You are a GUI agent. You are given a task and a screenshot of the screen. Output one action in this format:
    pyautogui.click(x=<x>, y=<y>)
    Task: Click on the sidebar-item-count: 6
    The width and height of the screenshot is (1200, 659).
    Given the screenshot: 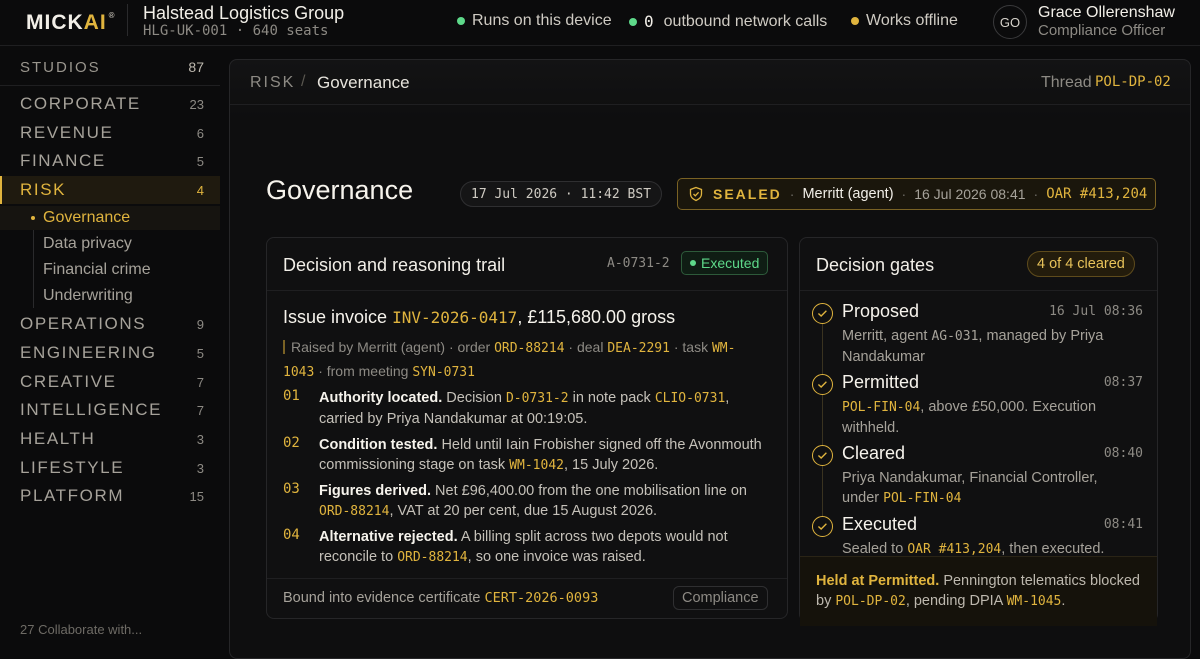 What is the action you would take?
    pyautogui.click(x=200, y=133)
    